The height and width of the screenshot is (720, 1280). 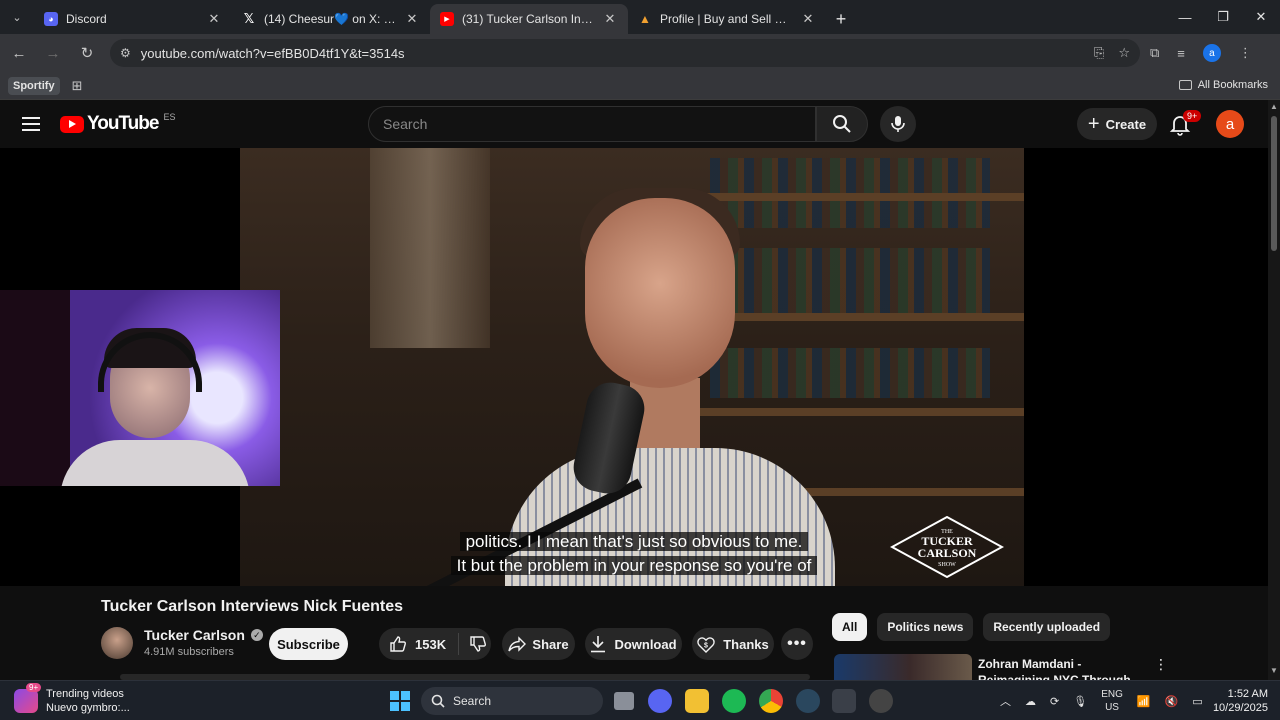 I want to click on chip-all: All, so click(x=850, y=627).